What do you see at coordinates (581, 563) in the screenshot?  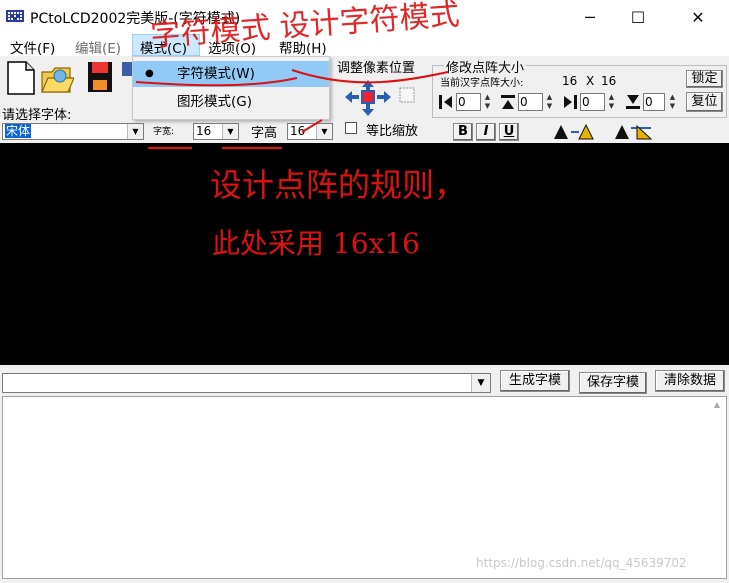 I see `watermark: https://blog.csdn.net/qq_45639702` at bounding box center [581, 563].